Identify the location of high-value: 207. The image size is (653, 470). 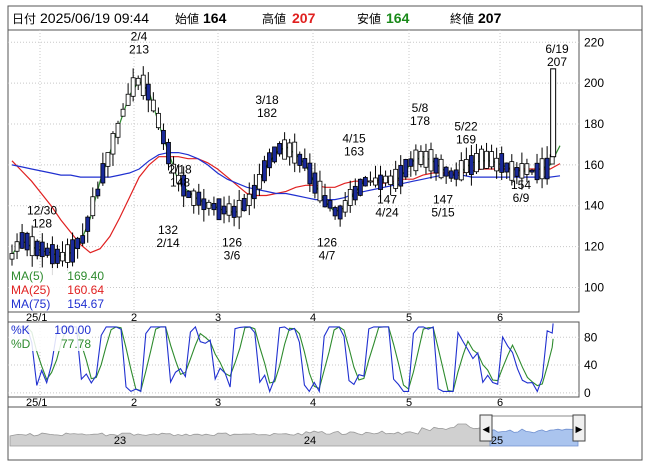
(304, 18).